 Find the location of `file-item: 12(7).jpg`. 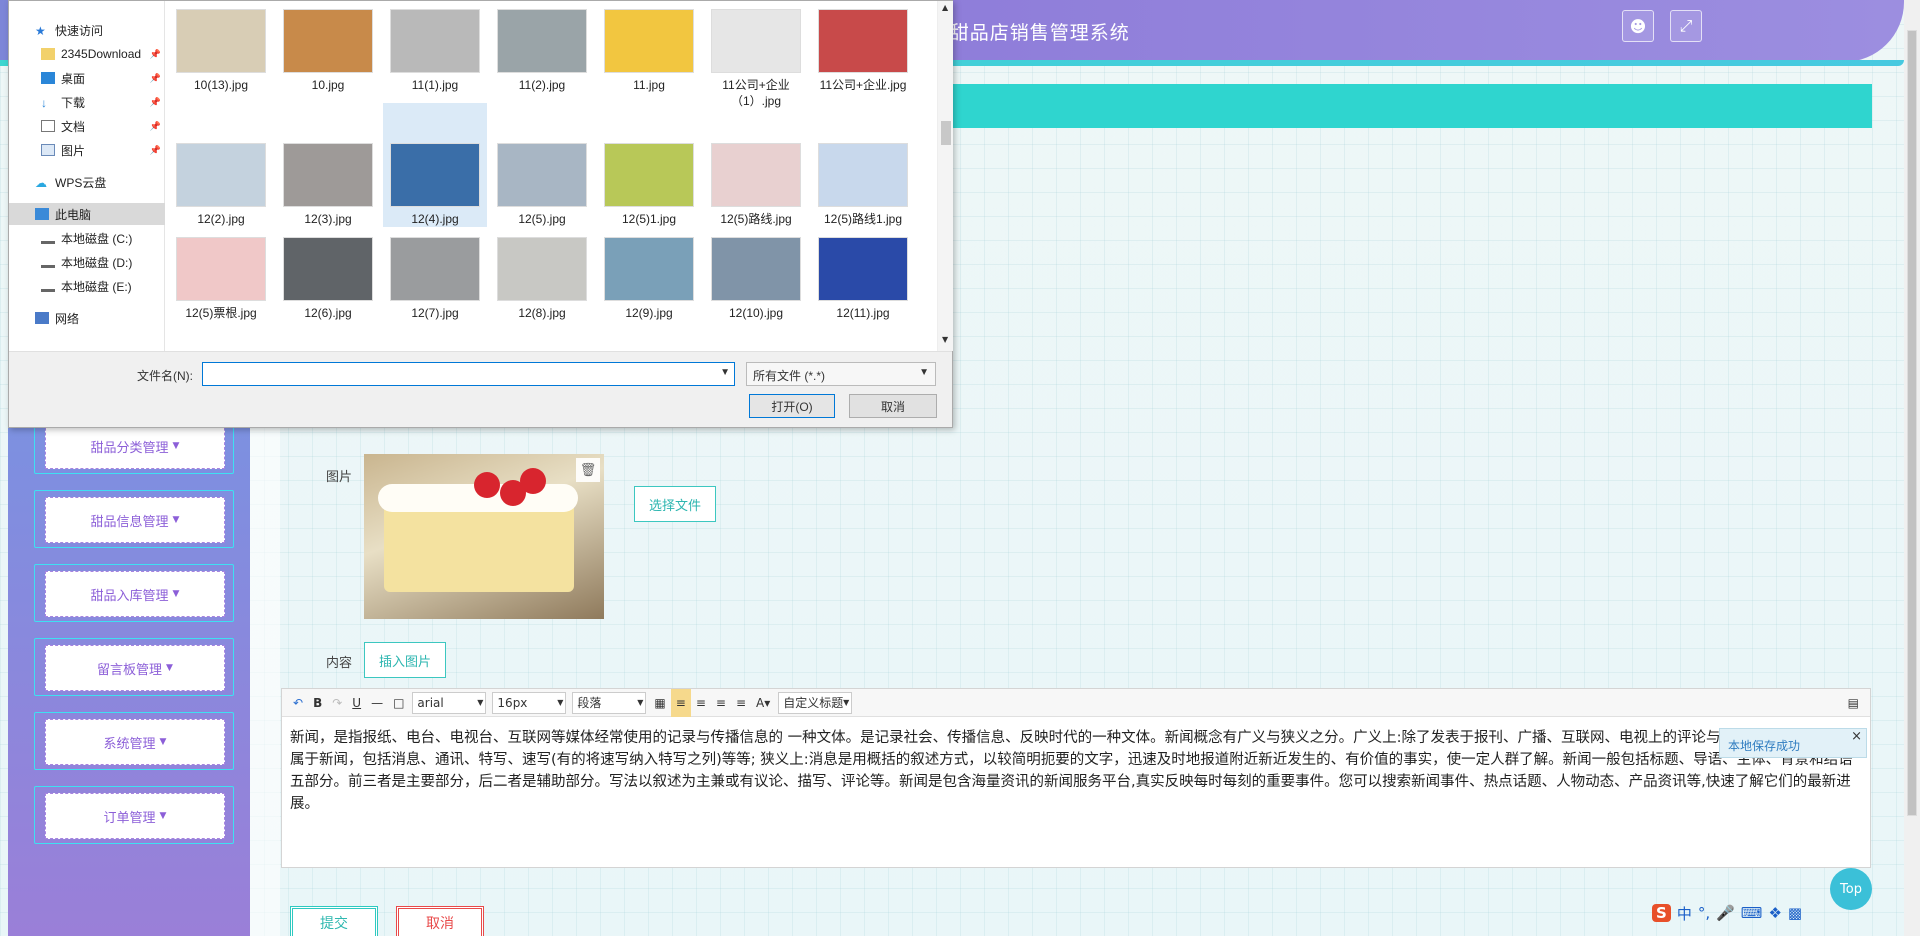

file-item: 12(7).jpg is located at coordinates (435, 279).